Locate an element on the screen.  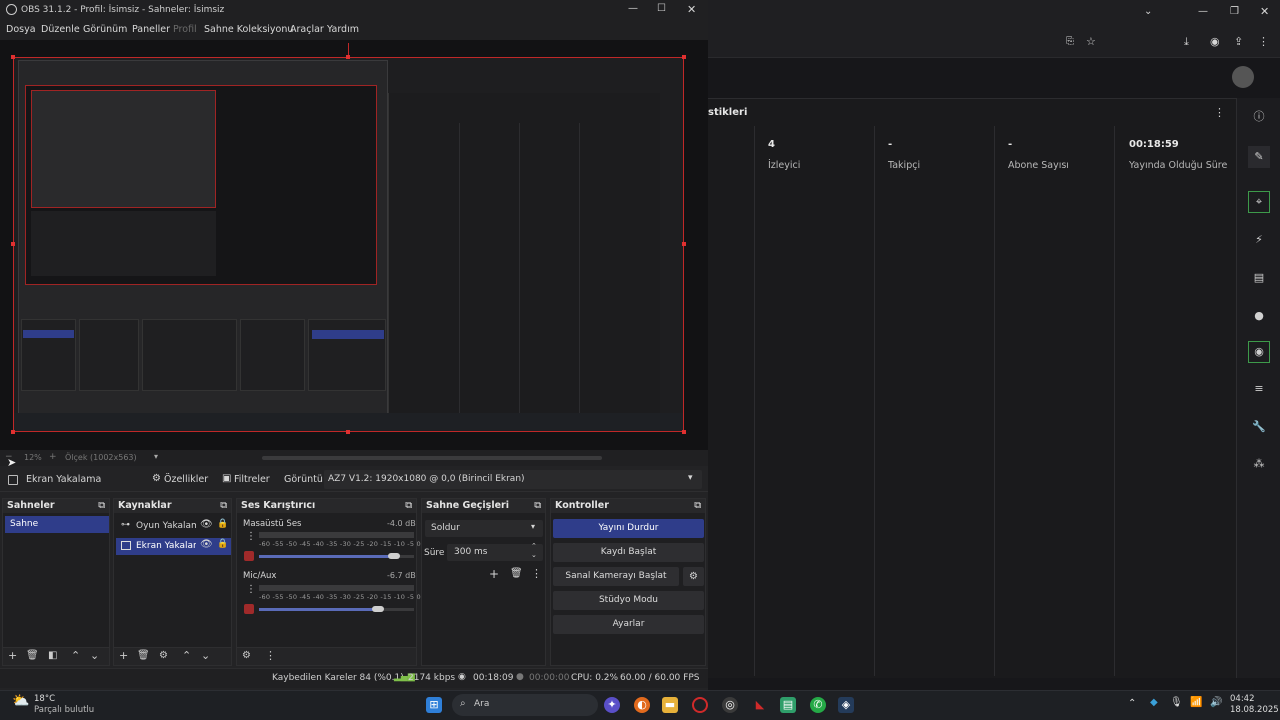
menu-scene-collection: Sahne Koleksiyonu is located at coordinates (248, 29).